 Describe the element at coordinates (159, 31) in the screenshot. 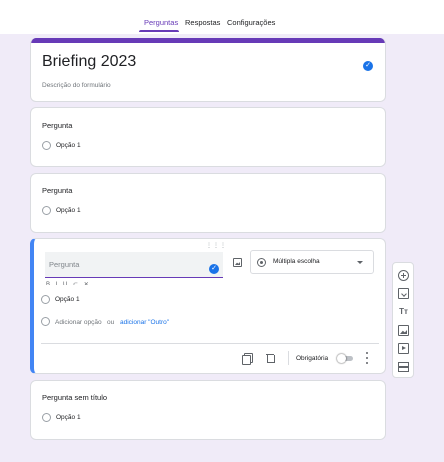

I see `active-tab-indicator` at that location.